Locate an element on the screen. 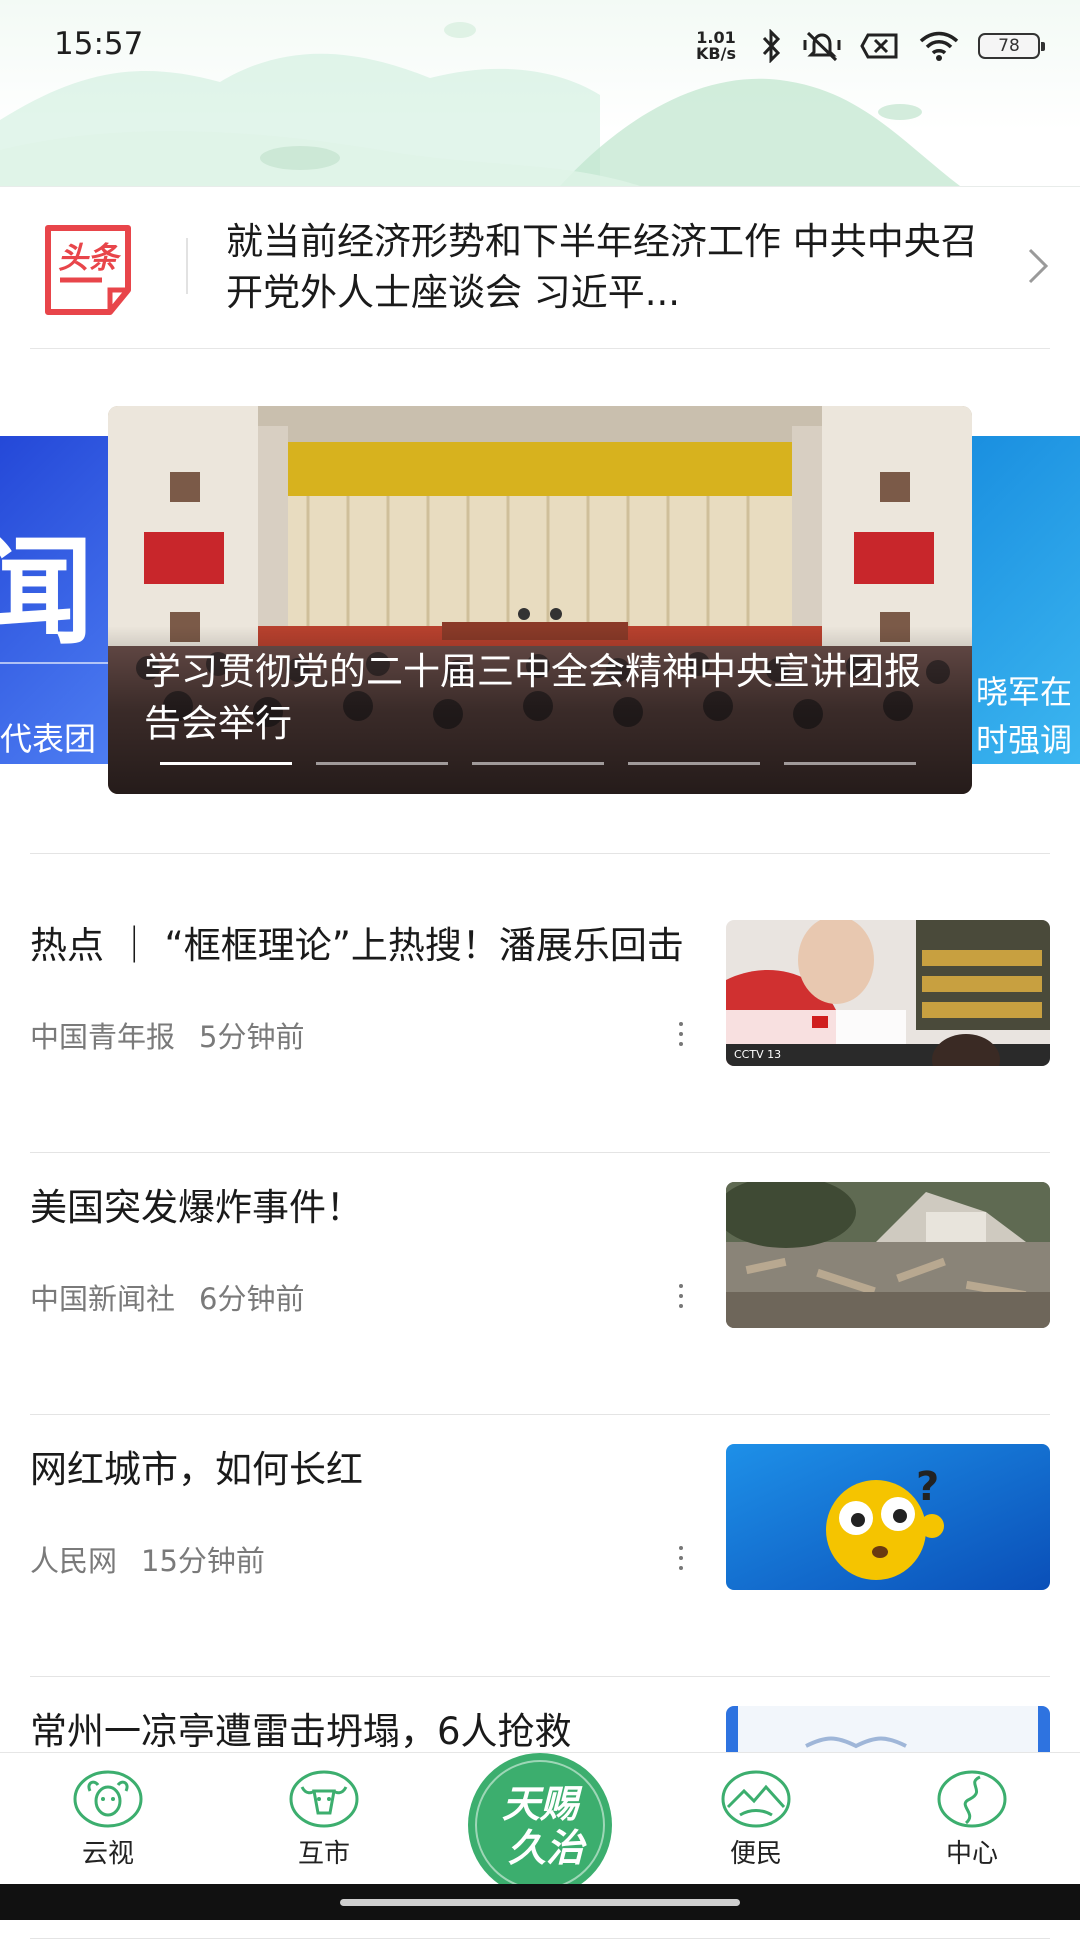 The image size is (1080, 1939). status-icons: 1.01 KB/s 78 is located at coordinates (868, 46).